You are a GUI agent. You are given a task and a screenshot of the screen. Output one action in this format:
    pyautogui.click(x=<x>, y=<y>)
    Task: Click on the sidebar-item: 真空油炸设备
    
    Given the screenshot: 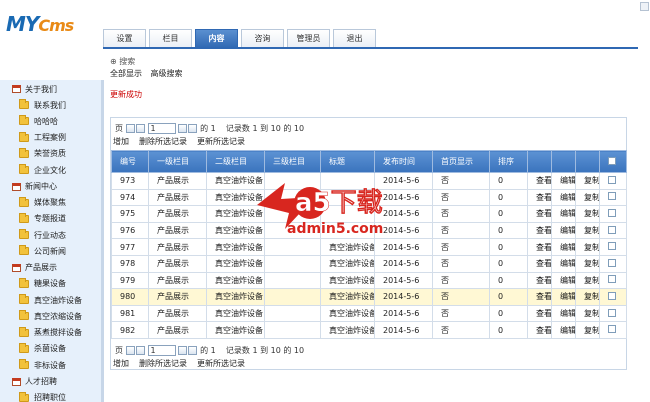 What is the action you would take?
    pyautogui.click(x=50, y=300)
    